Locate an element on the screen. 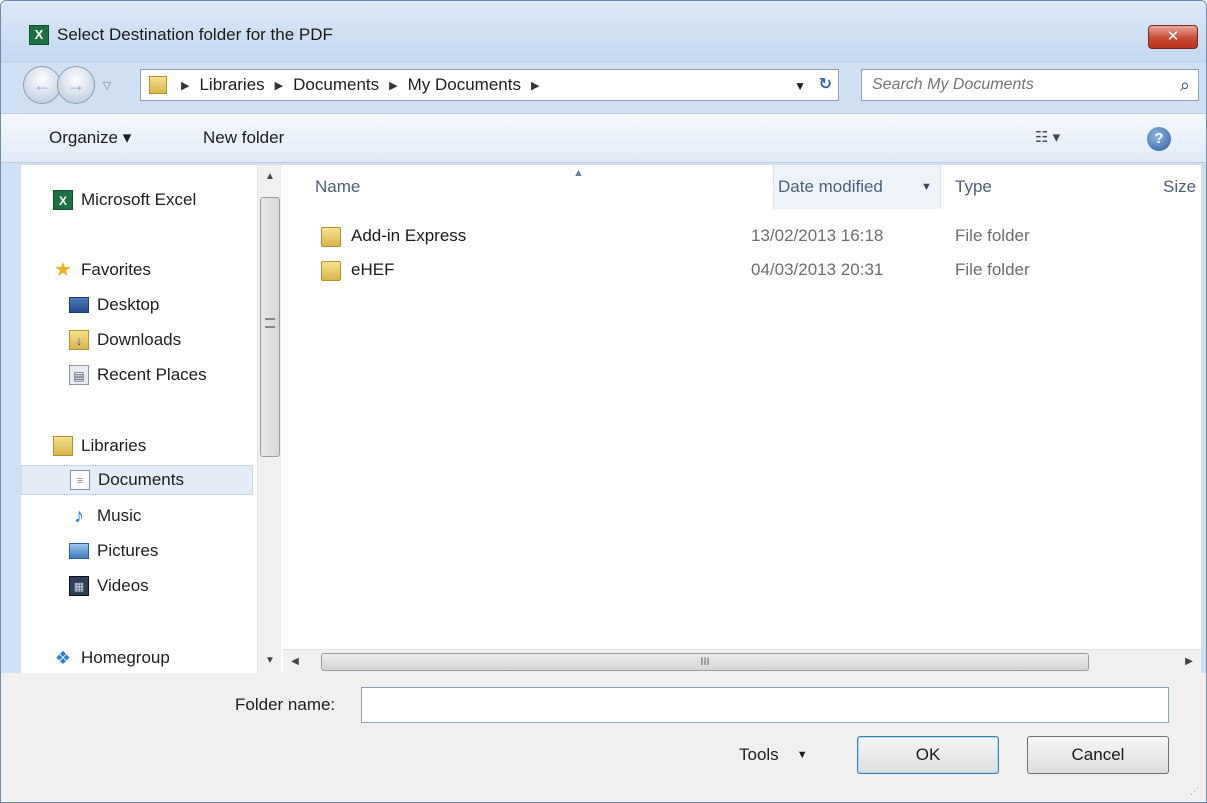  sidebar-item-homegroup: ❖ Homegroup is located at coordinates (111, 658).